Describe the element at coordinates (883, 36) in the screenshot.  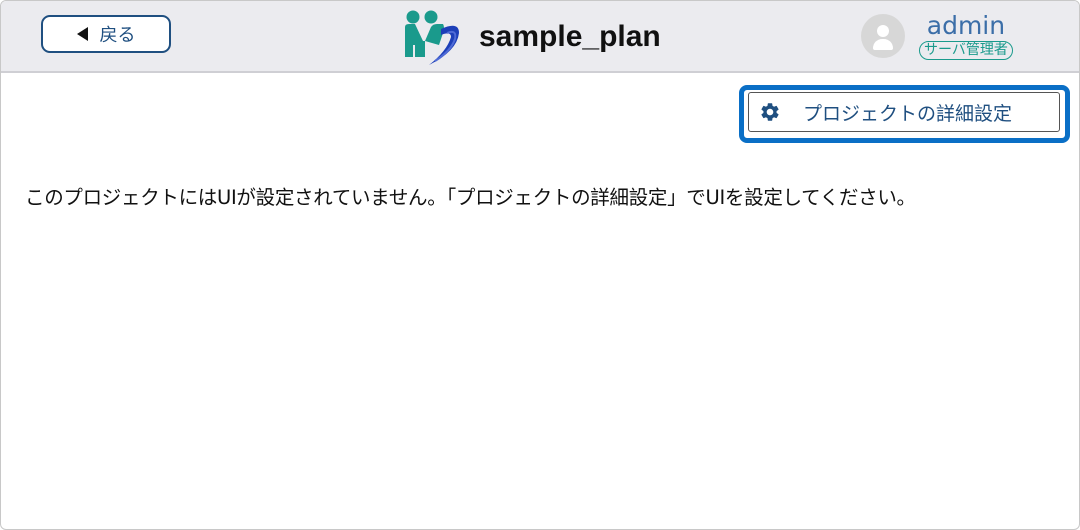
I see `user-avatar-icon` at that location.